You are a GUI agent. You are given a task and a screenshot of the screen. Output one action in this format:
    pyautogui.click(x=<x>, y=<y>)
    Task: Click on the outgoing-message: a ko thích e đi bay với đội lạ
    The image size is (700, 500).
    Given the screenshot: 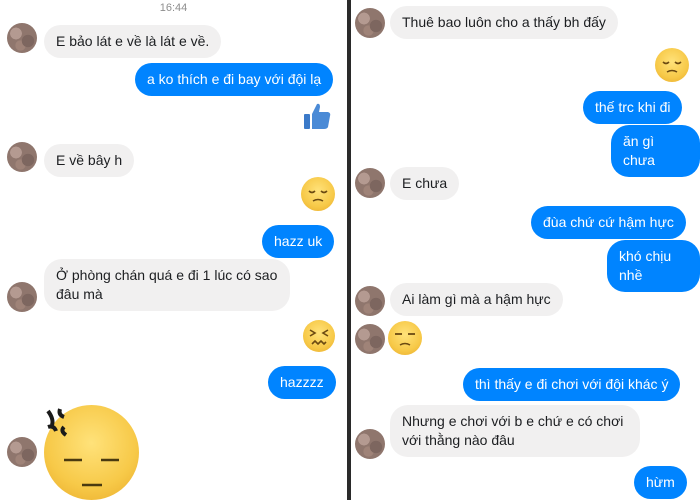 What is the action you would take?
    pyautogui.click(x=234, y=79)
    